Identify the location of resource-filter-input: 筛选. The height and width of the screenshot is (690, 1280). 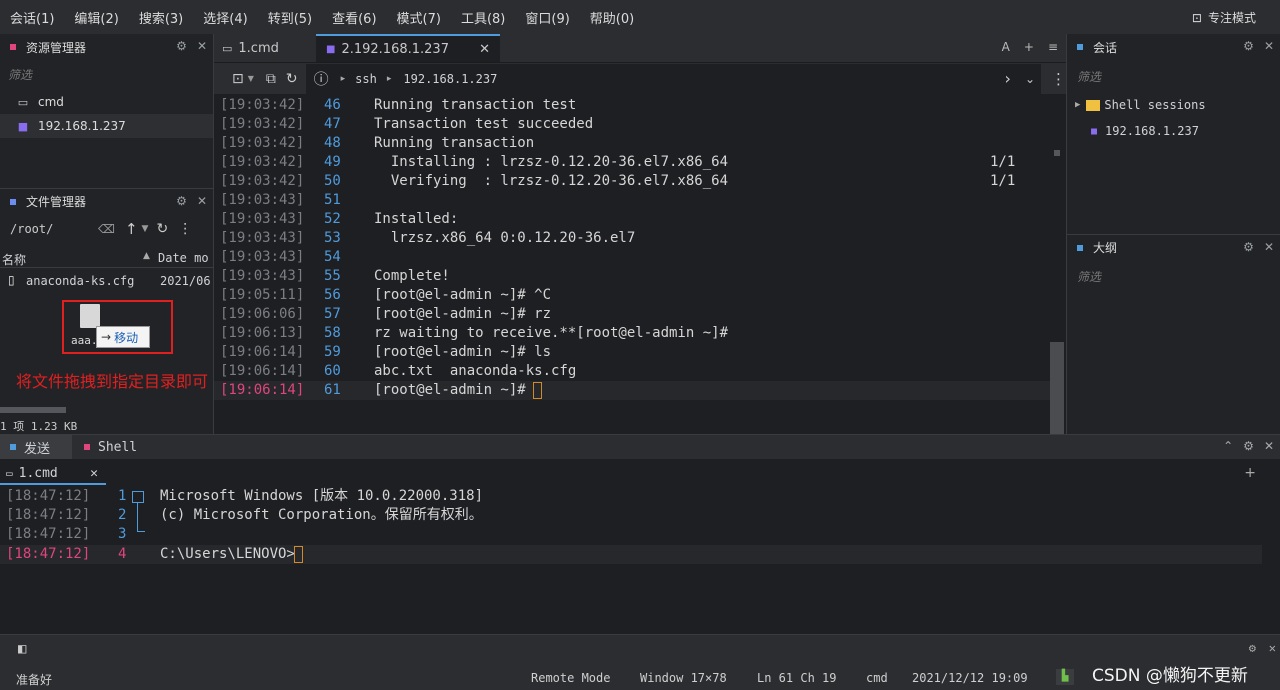
(20, 74).